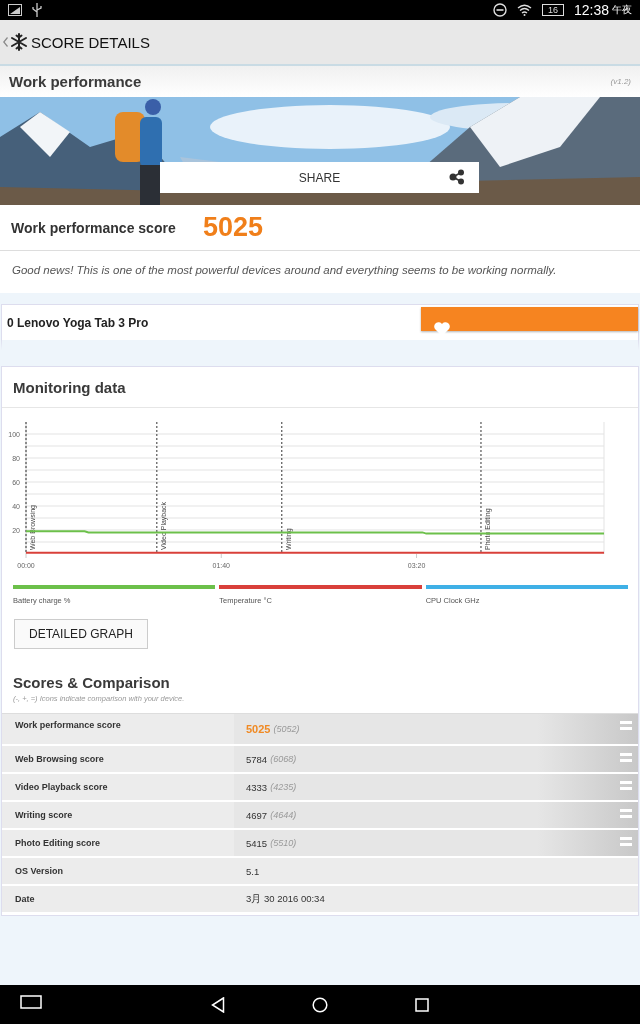  Describe the element at coordinates (39, 871) in the screenshot. I see `row-label: OS Version` at that location.